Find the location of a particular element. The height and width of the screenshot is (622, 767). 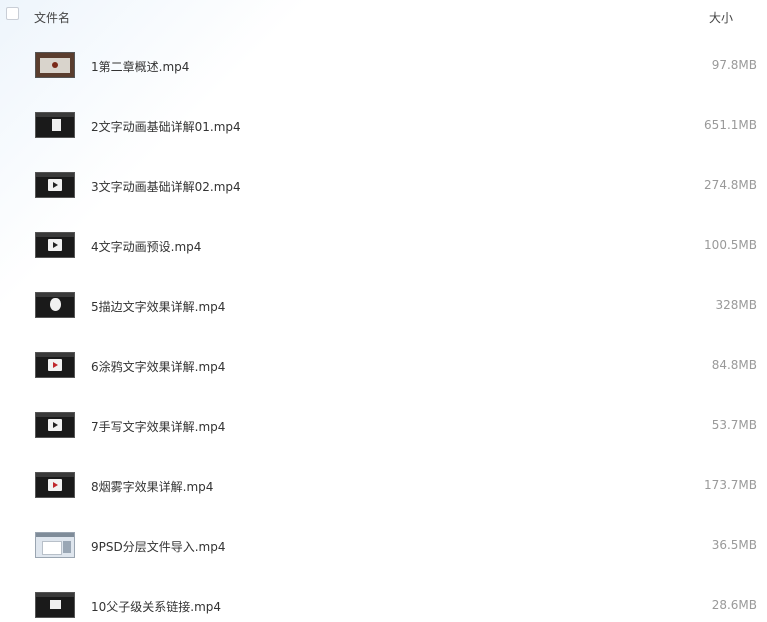

file-row: 5描边文字效果详解.mp4 328MB is located at coordinates (383, 306).